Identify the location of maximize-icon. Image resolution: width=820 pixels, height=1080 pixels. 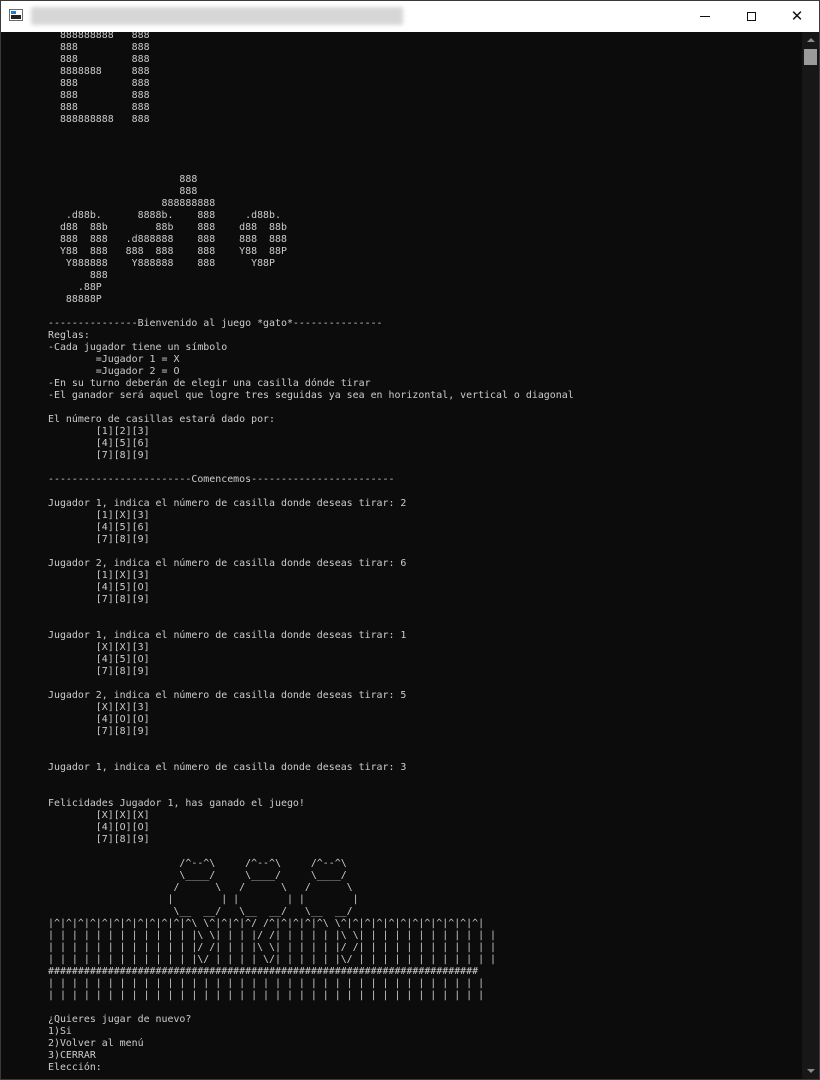
(751, 16).